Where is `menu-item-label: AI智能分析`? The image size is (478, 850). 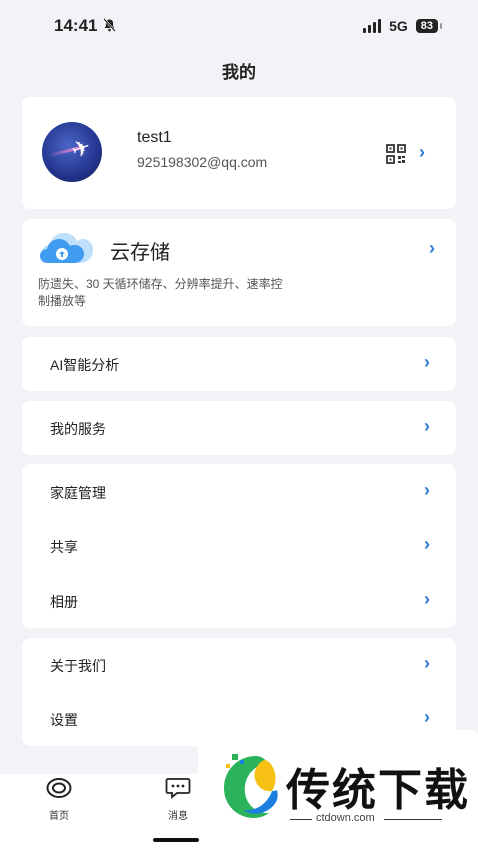 menu-item-label: AI智能分析 is located at coordinates (85, 365).